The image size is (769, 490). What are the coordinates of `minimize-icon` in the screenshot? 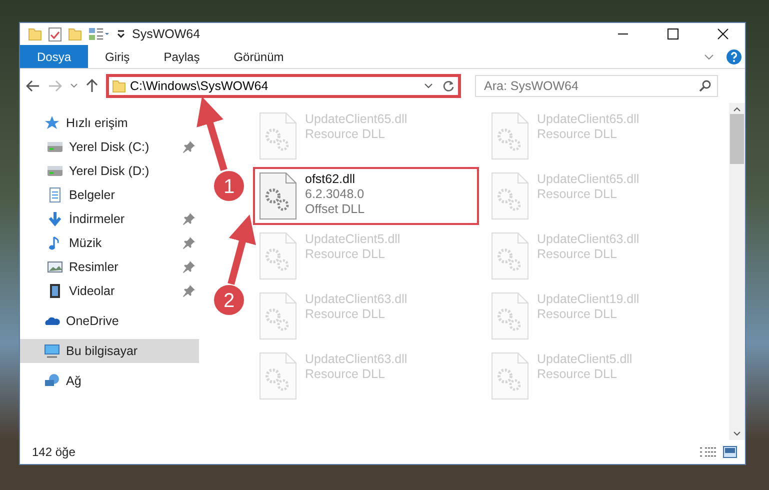 It's located at (623, 34).